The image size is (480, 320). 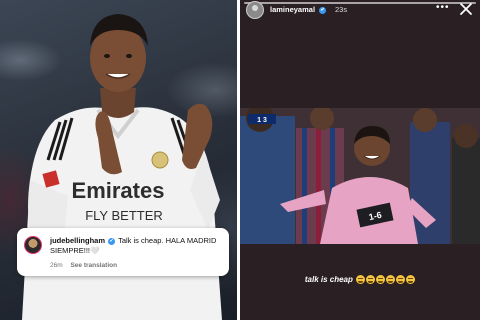 I want to click on story-caption-text: talk is cheap, so click(x=328, y=279).